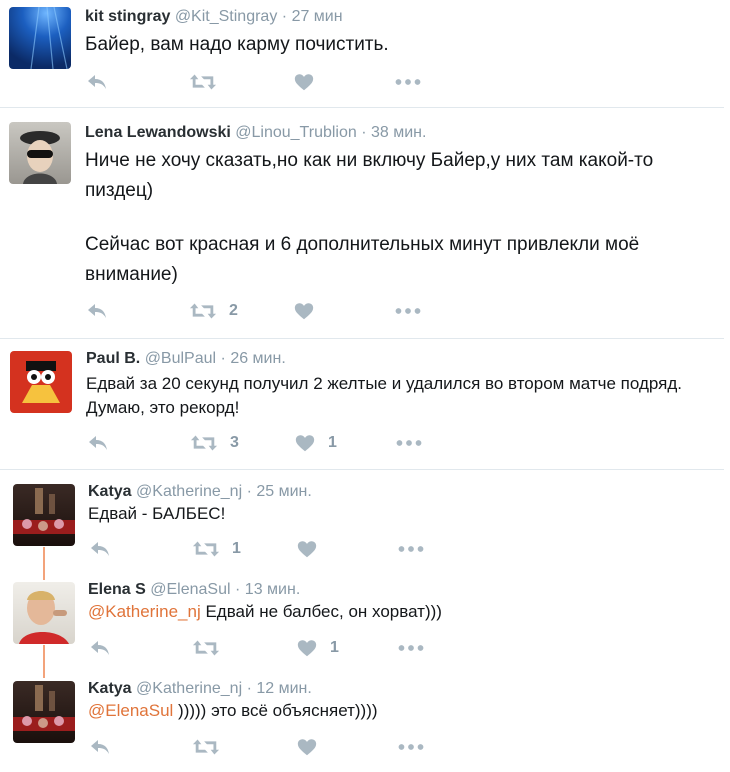 The image size is (730, 772). What do you see at coordinates (272, 589) in the screenshot?
I see `timestamp: 13 мин.` at bounding box center [272, 589].